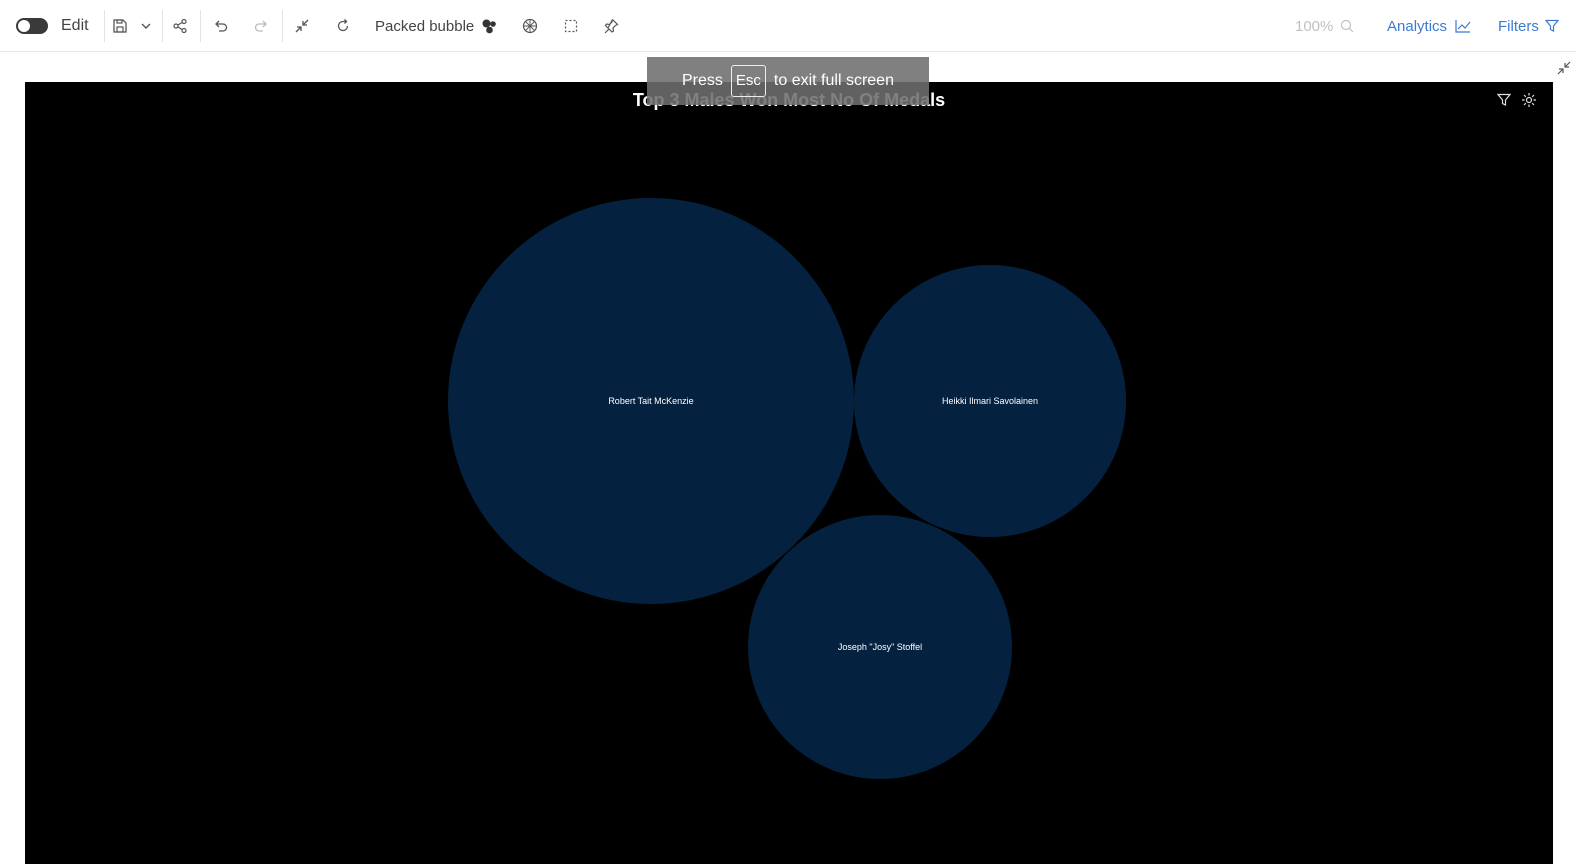 The width and height of the screenshot is (1576, 864). Describe the element at coordinates (1463, 26) in the screenshot. I see `analytics-icon` at that location.